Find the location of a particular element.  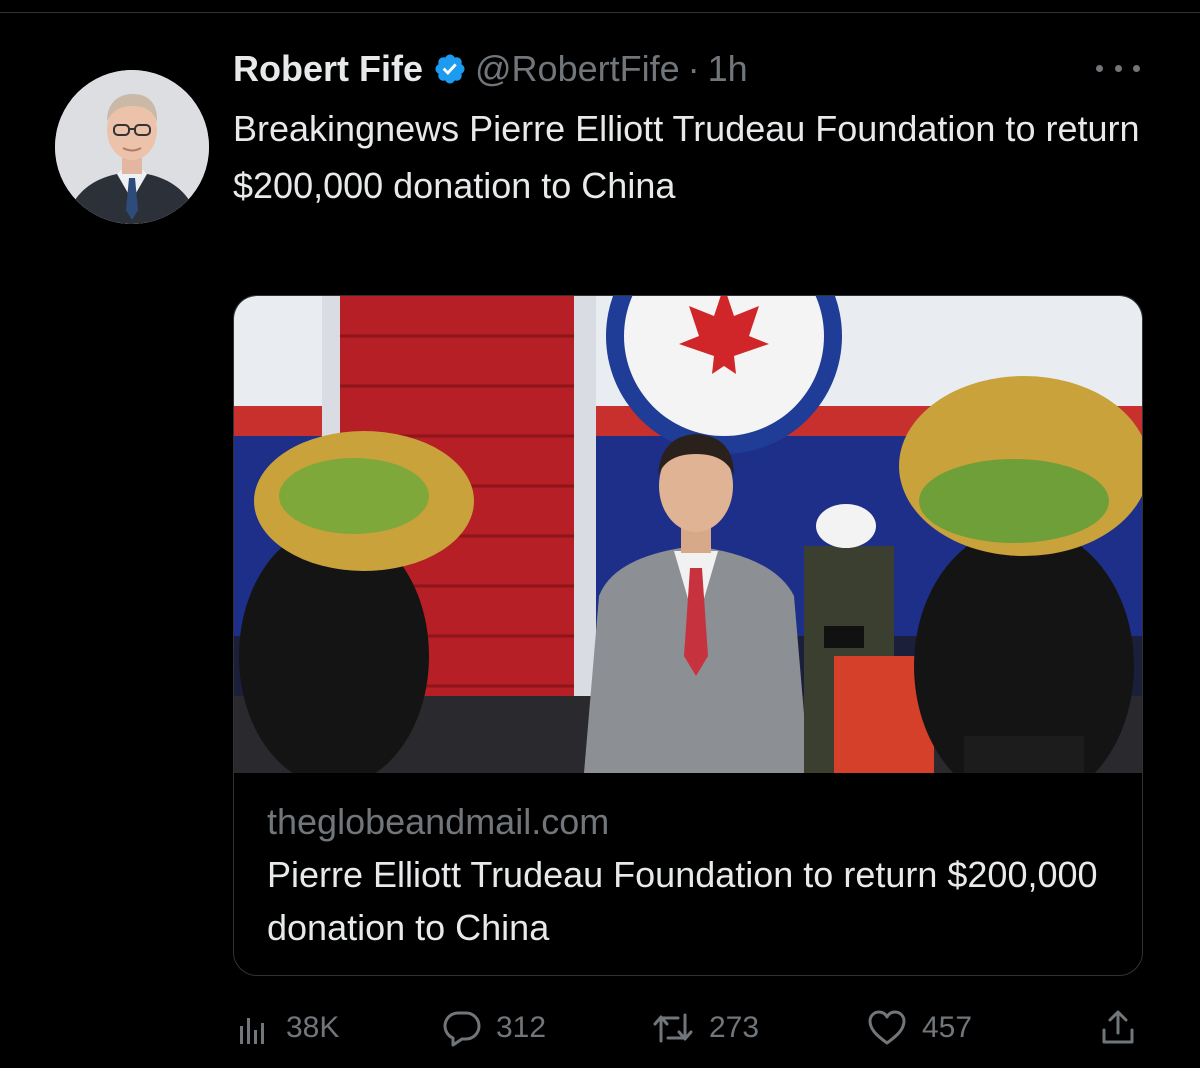

views-button: 38K is located at coordinates (287, 1028).